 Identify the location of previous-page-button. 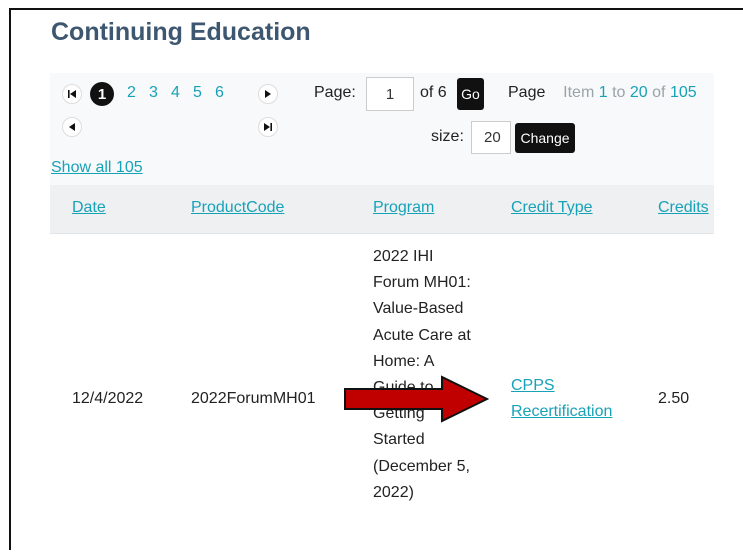
(72, 127).